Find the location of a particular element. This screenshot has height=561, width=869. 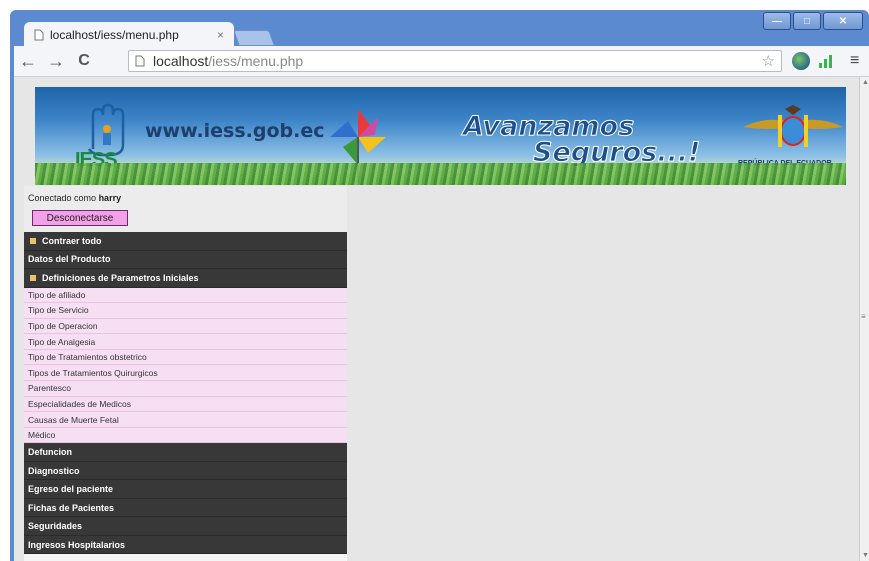

scroll-up-icon: ▲ is located at coordinates (865, 82).